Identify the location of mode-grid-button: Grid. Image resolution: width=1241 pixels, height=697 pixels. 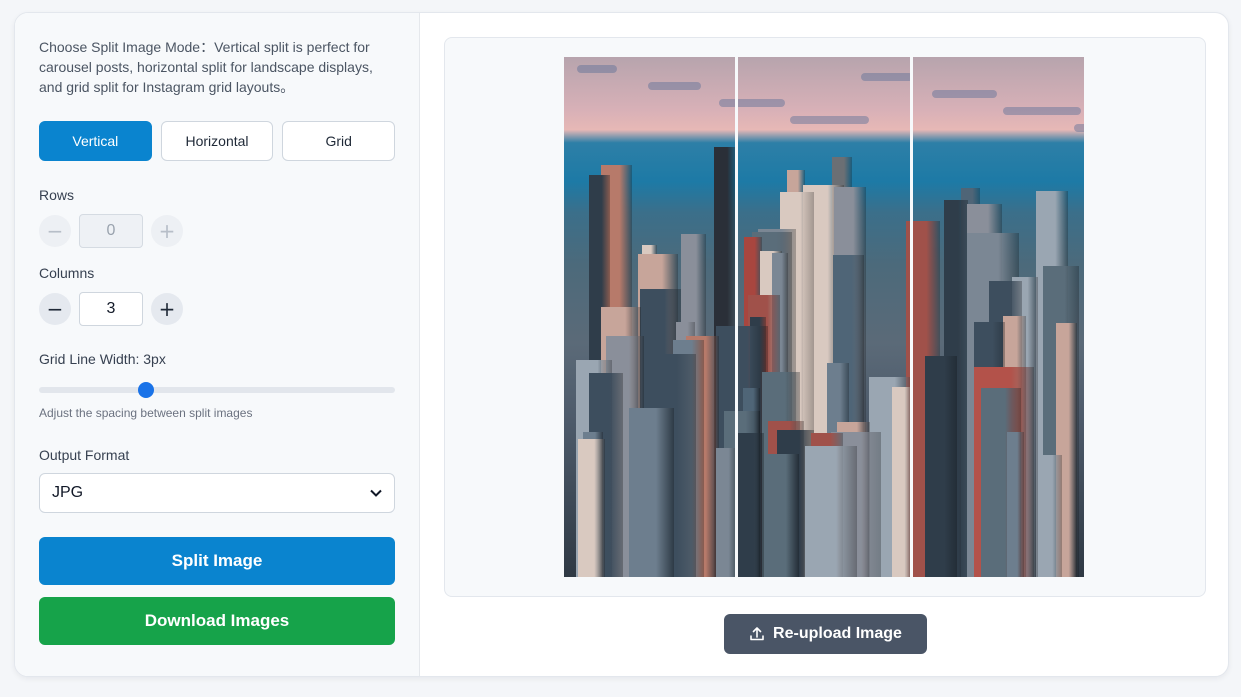
(339, 141).